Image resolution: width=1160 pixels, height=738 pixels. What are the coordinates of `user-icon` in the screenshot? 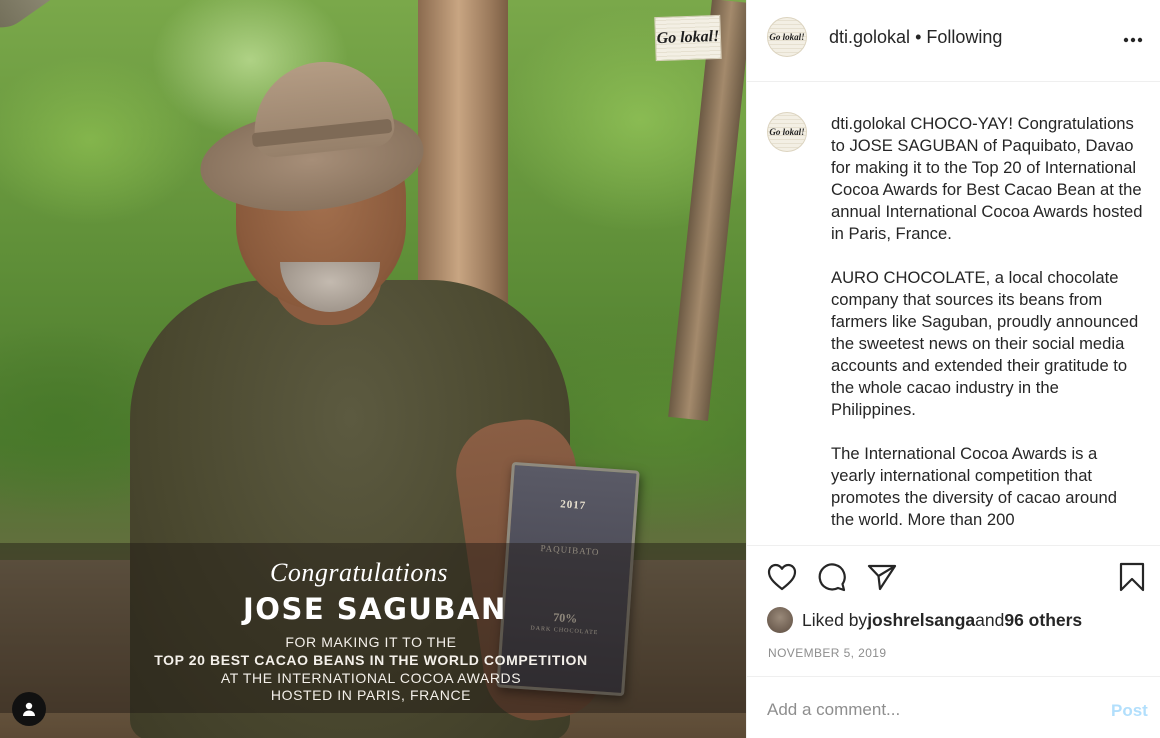 It's located at (29, 709).